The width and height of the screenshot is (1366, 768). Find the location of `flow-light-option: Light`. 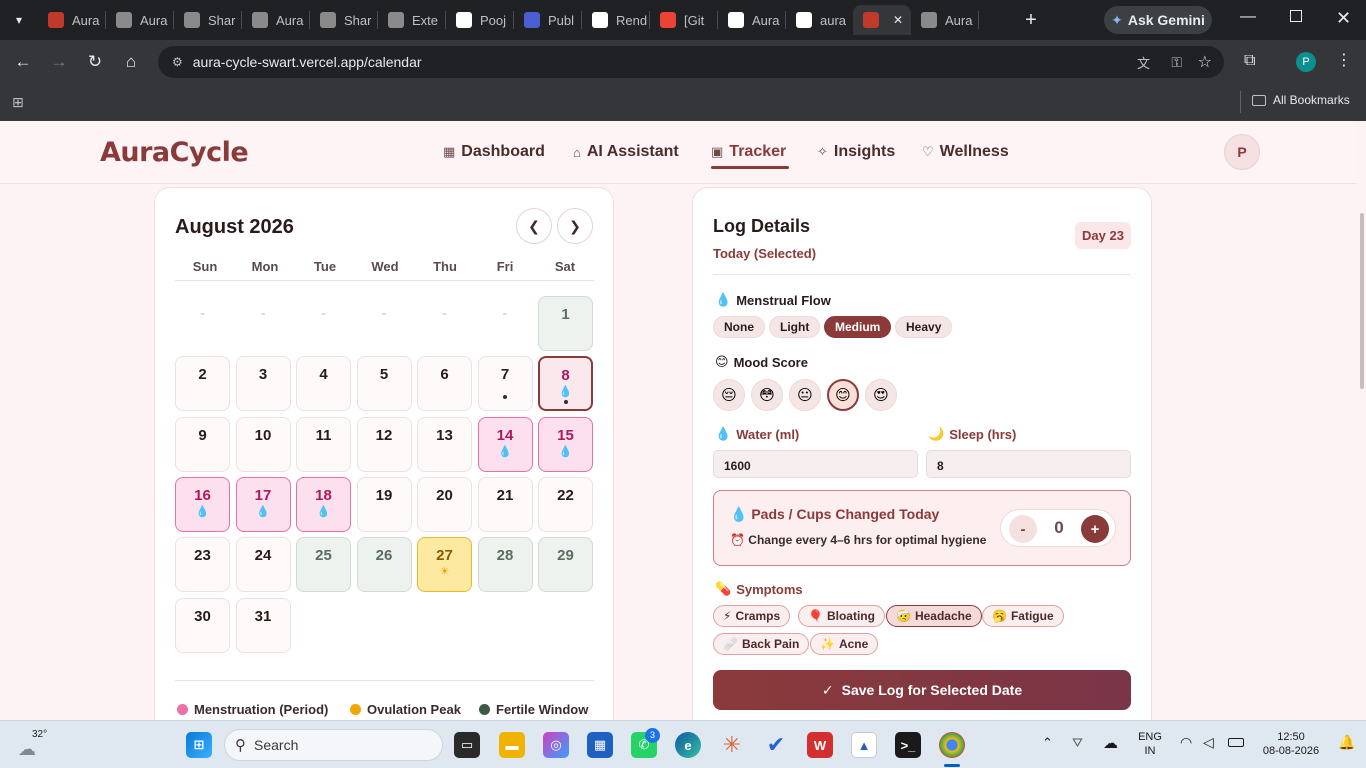

flow-light-option: Light is located at coordinates (795, 327).